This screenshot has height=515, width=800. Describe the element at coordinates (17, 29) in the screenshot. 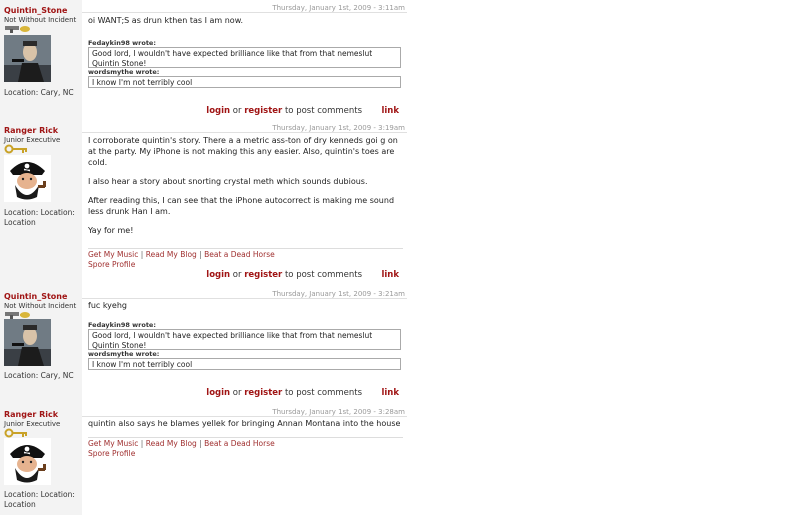

I see `gun-badge-icon` at that location.